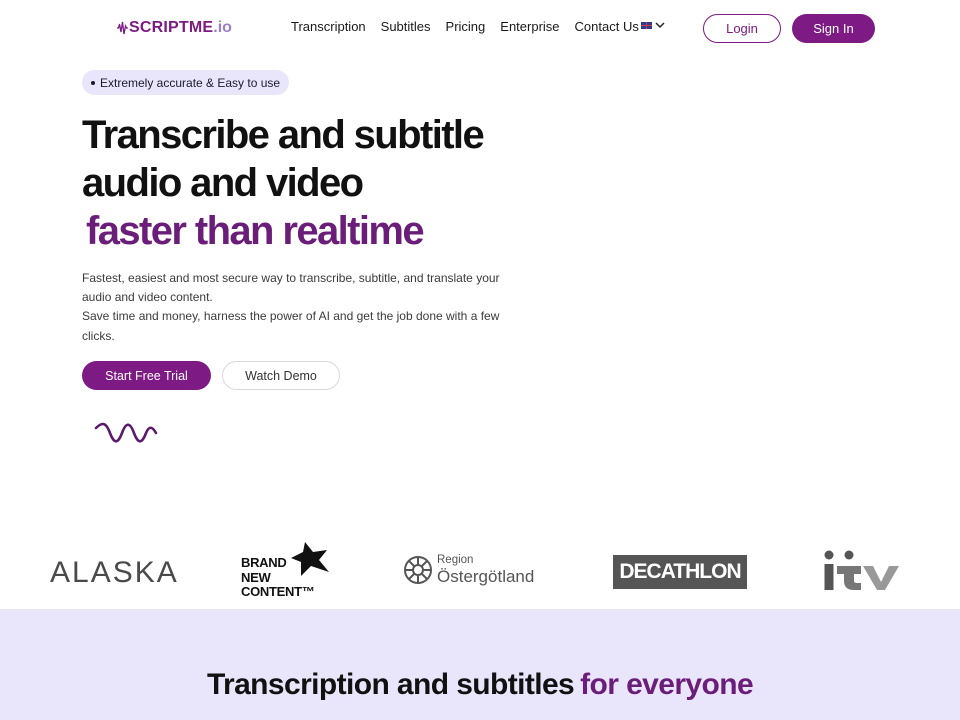 The width and height of the screenshot is (960, 720). What do you see at coordinates (646, 25) in the screenshot?
I see `uk-flag-icon` at bounding box center [646, 25].